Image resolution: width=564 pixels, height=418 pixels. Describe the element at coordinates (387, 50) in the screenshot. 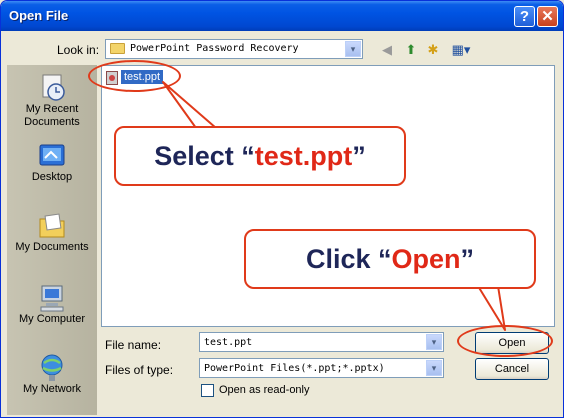

I see `back-icon: ◀` at that location.